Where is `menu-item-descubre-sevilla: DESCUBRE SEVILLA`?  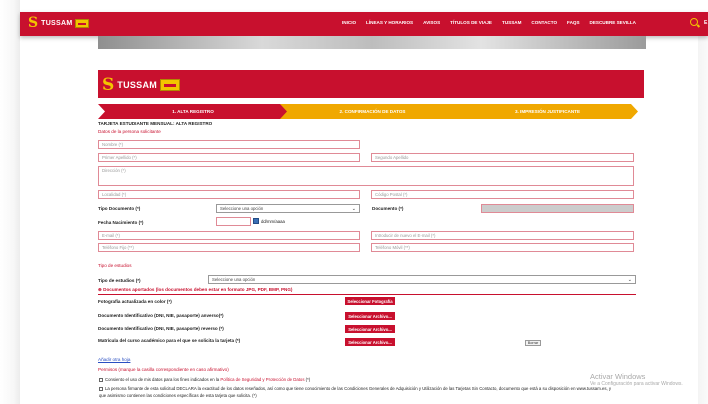 menu-item-descubre-sevilla: DESCUBRE SEVILLA is located at coordinates (613, 22).